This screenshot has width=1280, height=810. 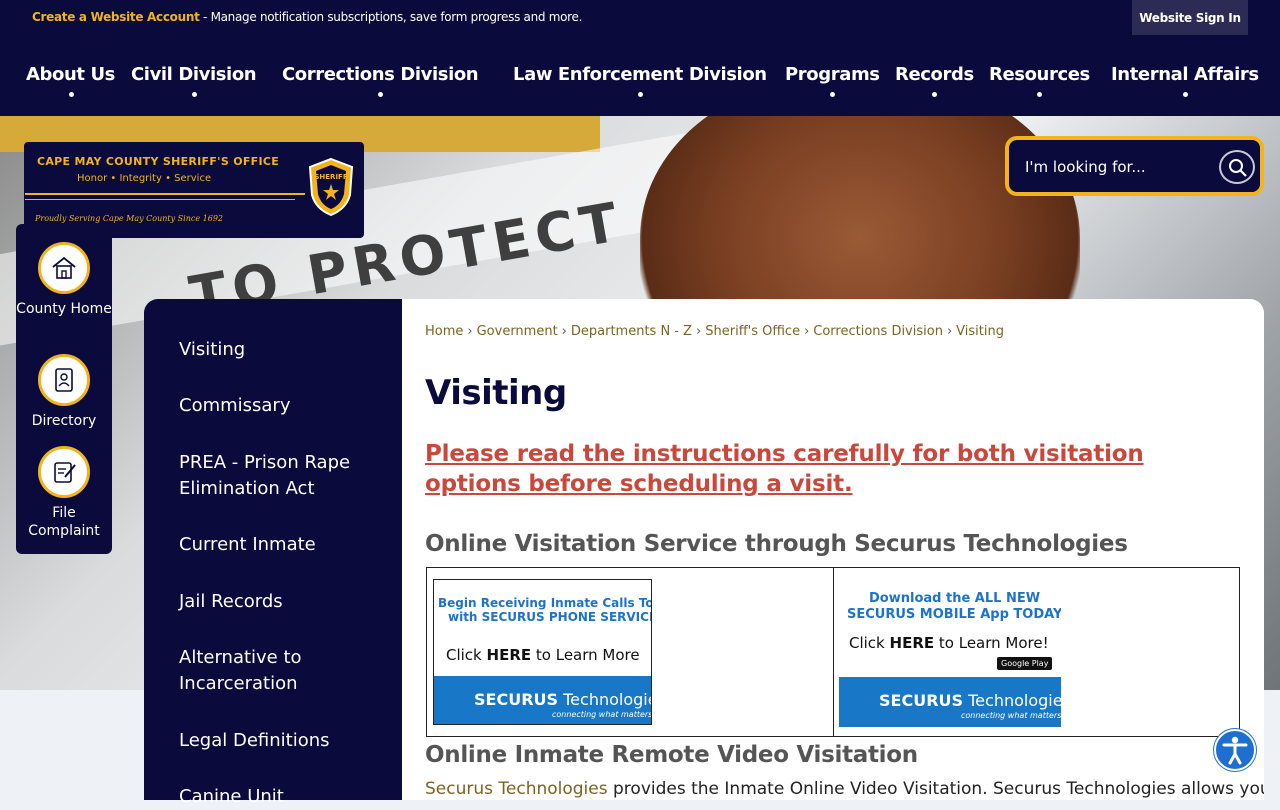 I want to click on sign-in-button: Website Sign In, so click(x=1190, y=17).